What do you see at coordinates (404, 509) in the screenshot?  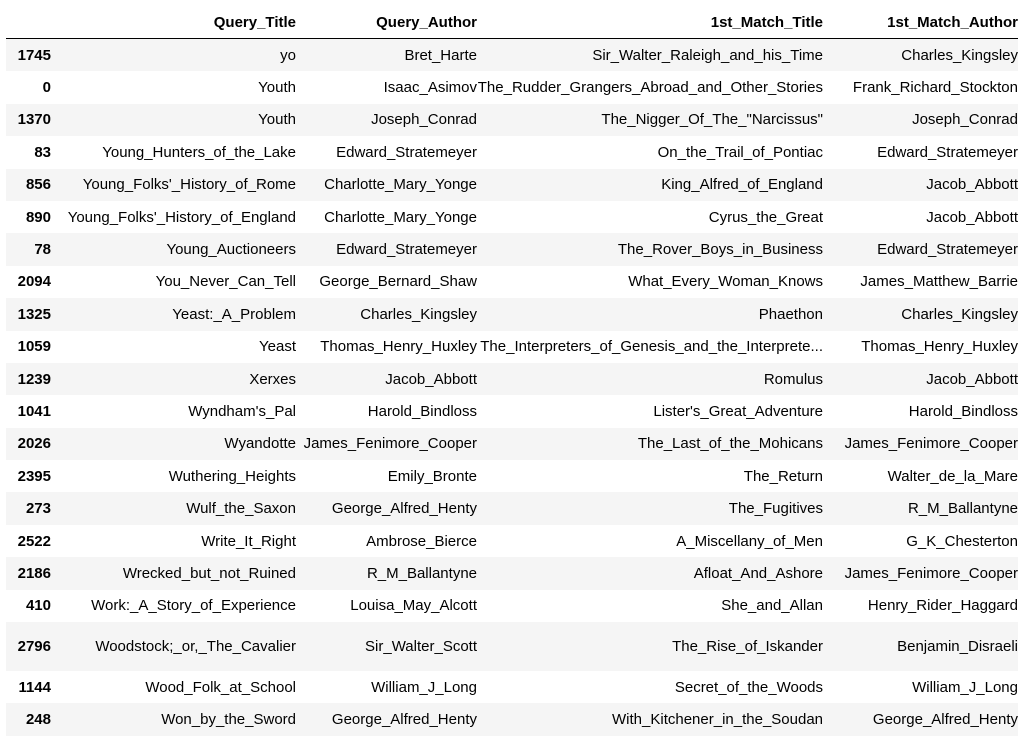 I see `query-author-cell: George_Alfred_Henty` at bounding box center [404, 509].